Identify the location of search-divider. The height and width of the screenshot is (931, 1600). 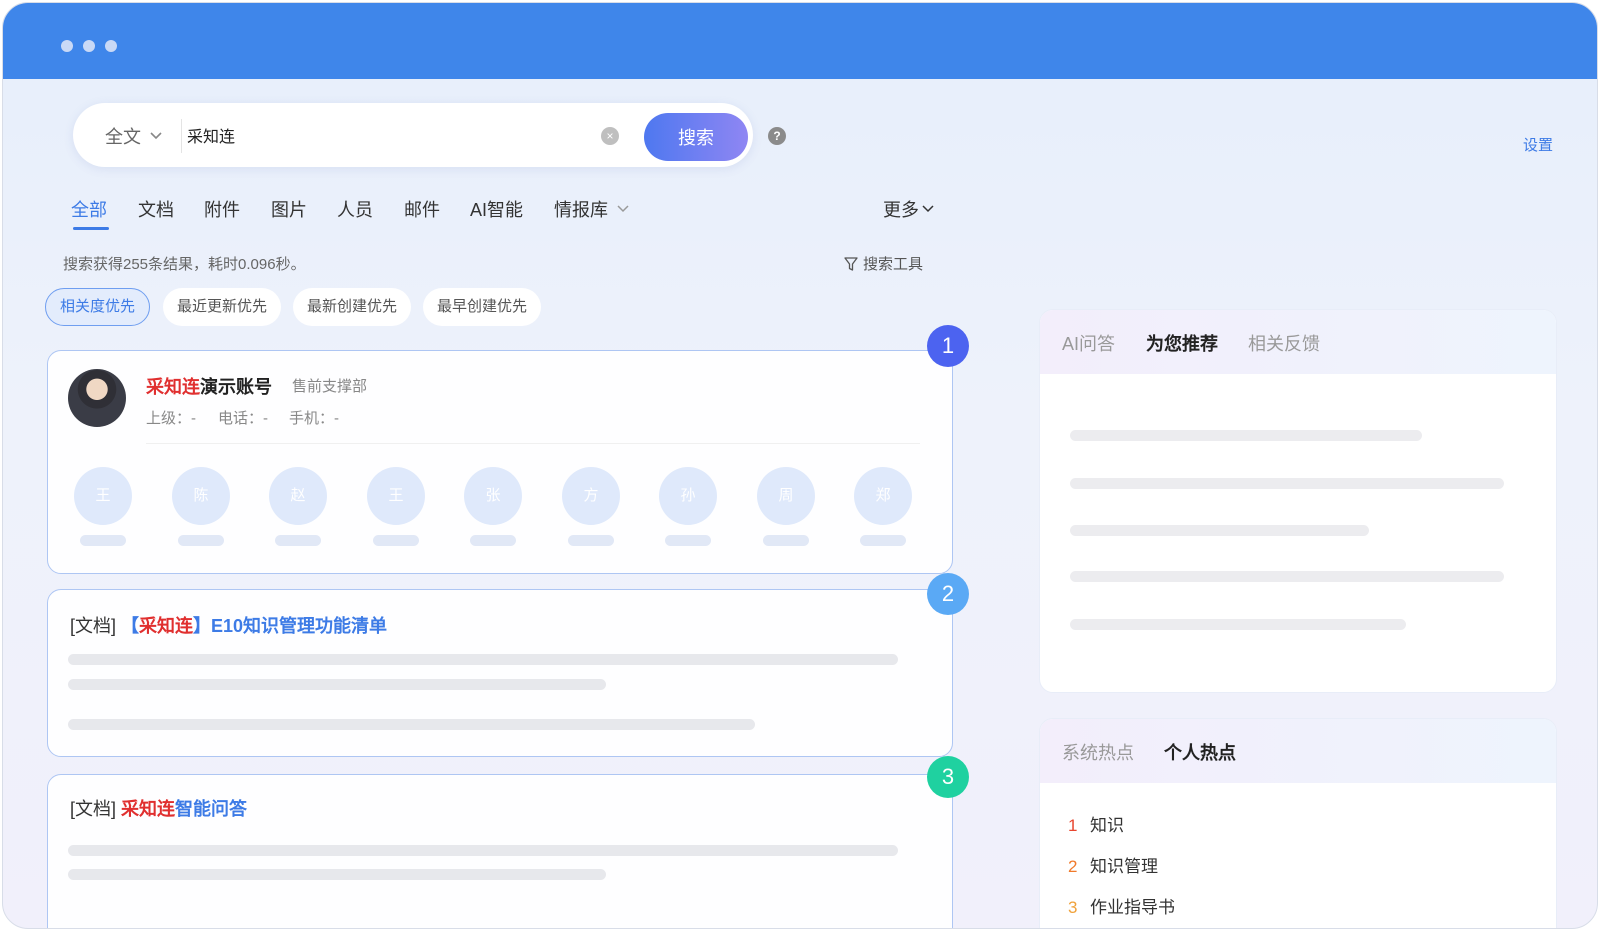
(181, 136).